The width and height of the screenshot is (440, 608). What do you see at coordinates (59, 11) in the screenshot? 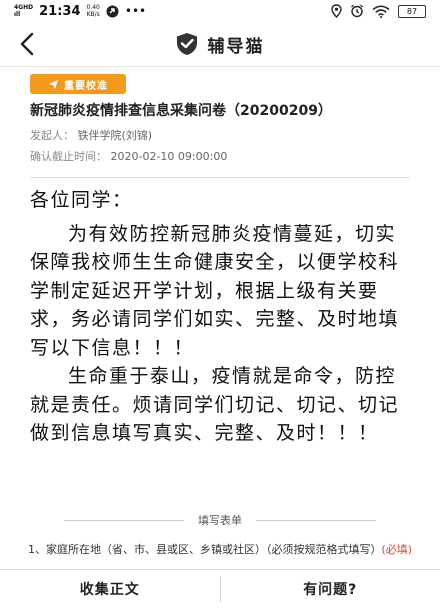
I see `clock: 21:34` at bounding box center [59, 11].